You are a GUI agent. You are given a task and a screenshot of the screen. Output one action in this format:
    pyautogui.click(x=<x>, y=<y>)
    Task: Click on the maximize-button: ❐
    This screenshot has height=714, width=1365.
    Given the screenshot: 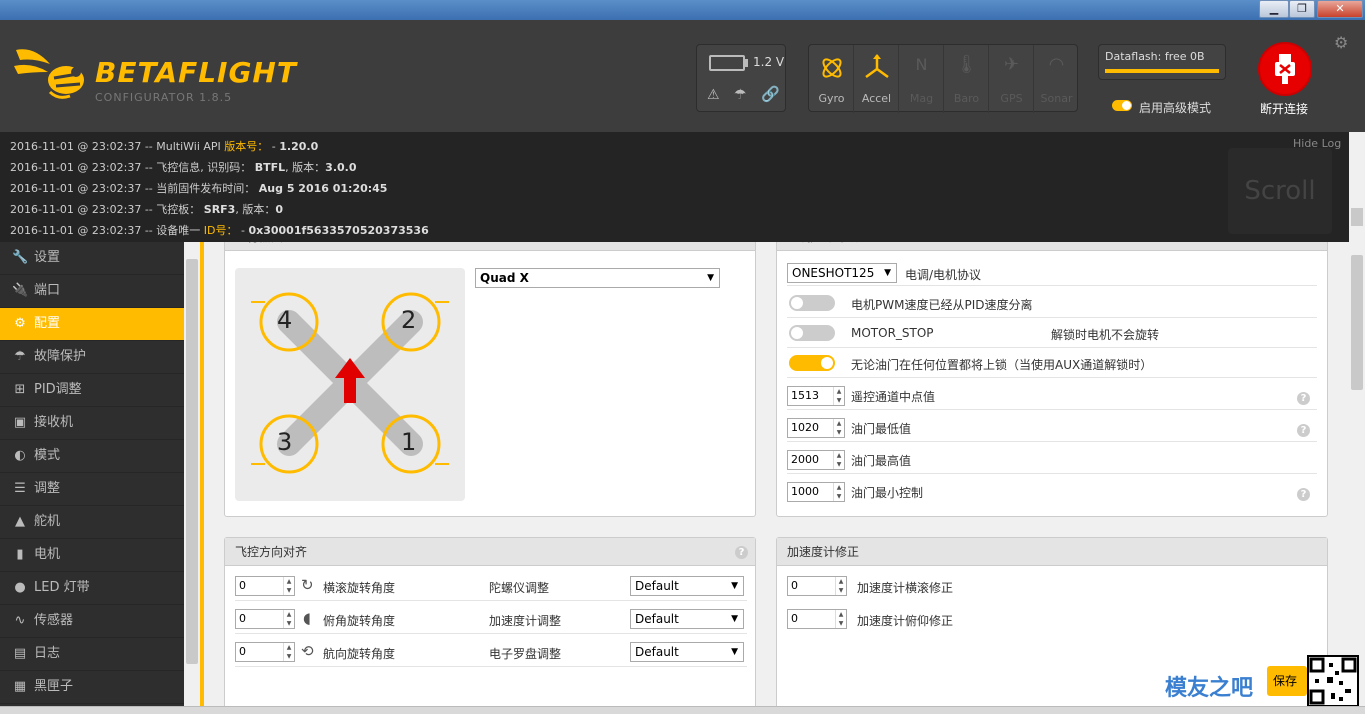 What is the action you would take?
    pyautogui.click(x=1302, y=9)
    